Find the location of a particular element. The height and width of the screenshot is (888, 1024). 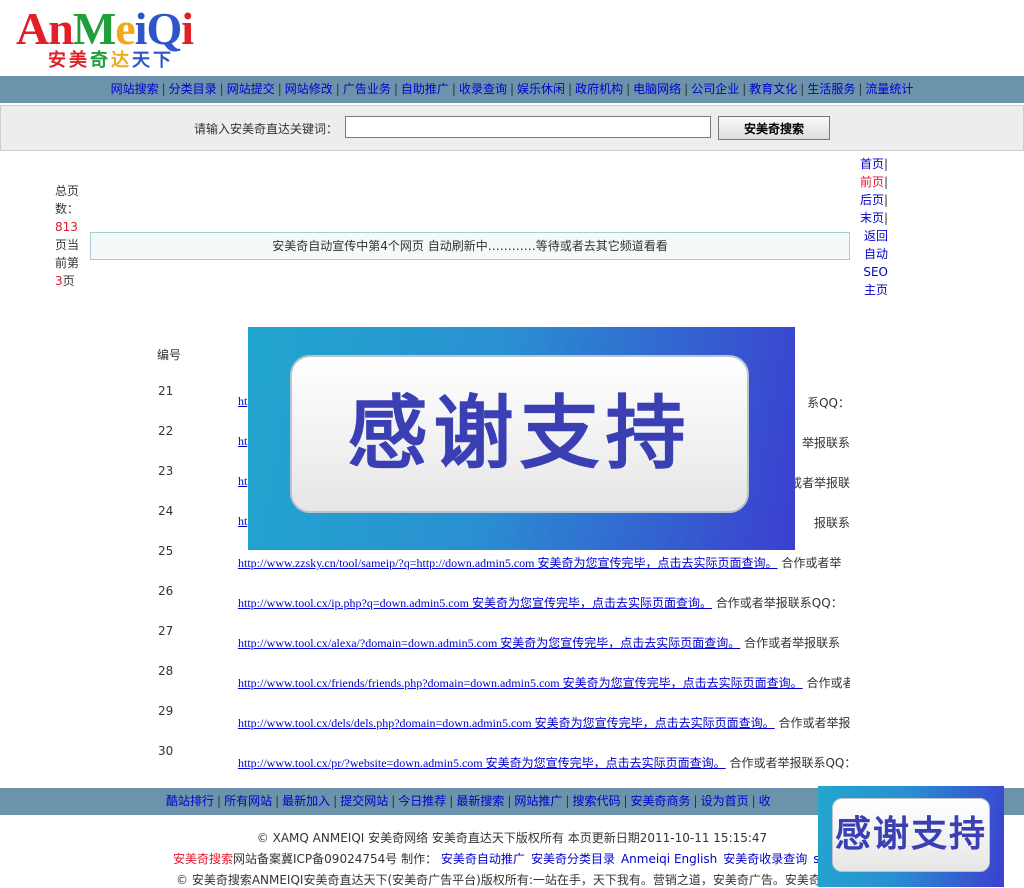

last-page-link: 末页 is located at coordinates (872, 218).